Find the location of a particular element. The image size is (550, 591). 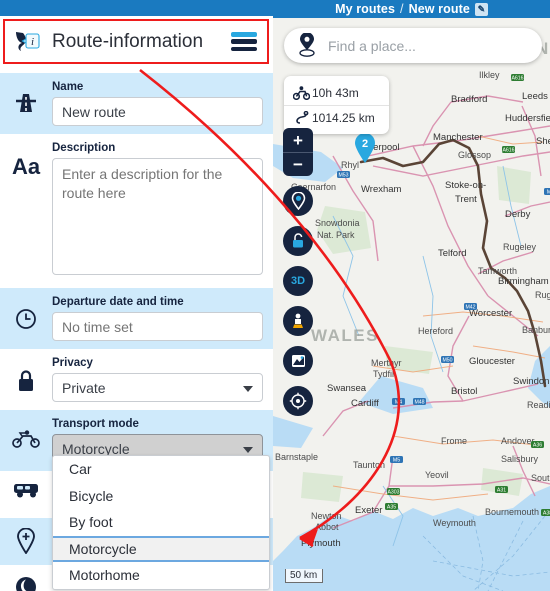

round-trip-icon is located at coordinates (26, 581).